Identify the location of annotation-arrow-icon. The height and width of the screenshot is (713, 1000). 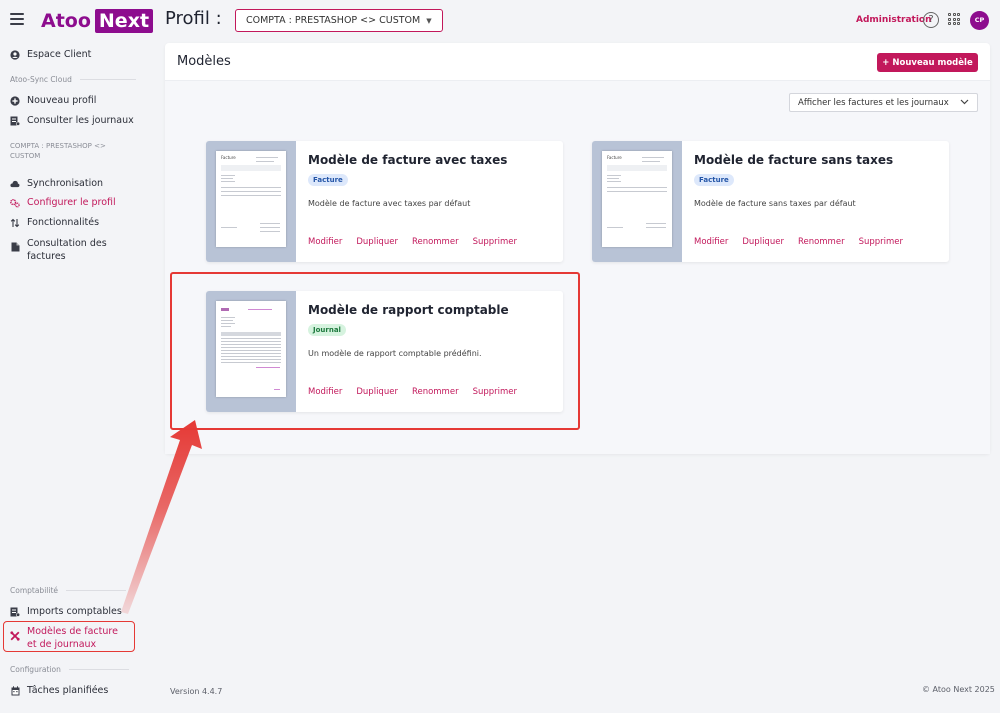
(161, 517).